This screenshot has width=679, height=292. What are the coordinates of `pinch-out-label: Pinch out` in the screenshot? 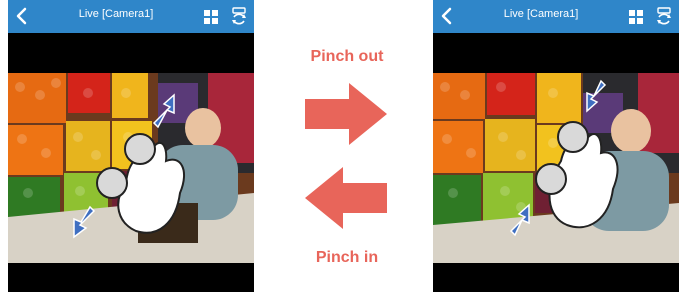 It's located at (347, 56).